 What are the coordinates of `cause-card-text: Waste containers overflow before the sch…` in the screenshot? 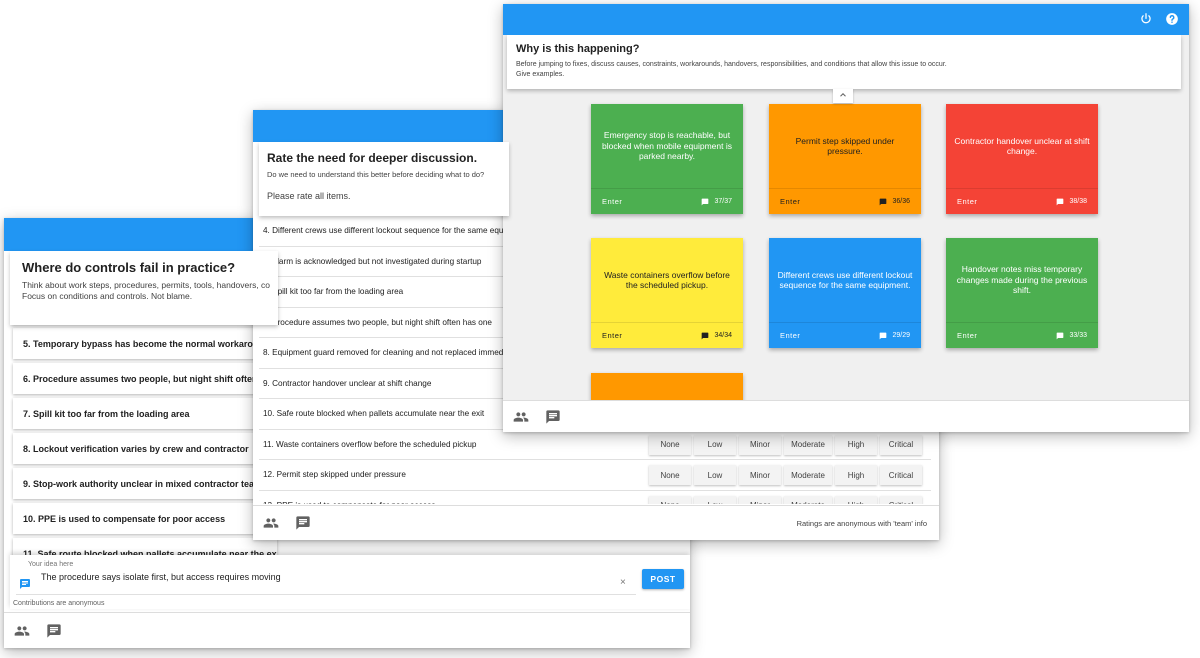 It's located at (667, 280).